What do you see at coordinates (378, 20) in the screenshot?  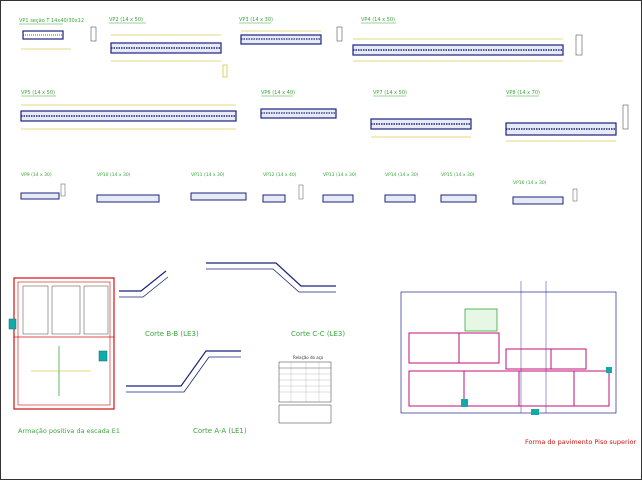 I see `beam-title: VP4 (14 x 50)` at bounding box center [378, 20].